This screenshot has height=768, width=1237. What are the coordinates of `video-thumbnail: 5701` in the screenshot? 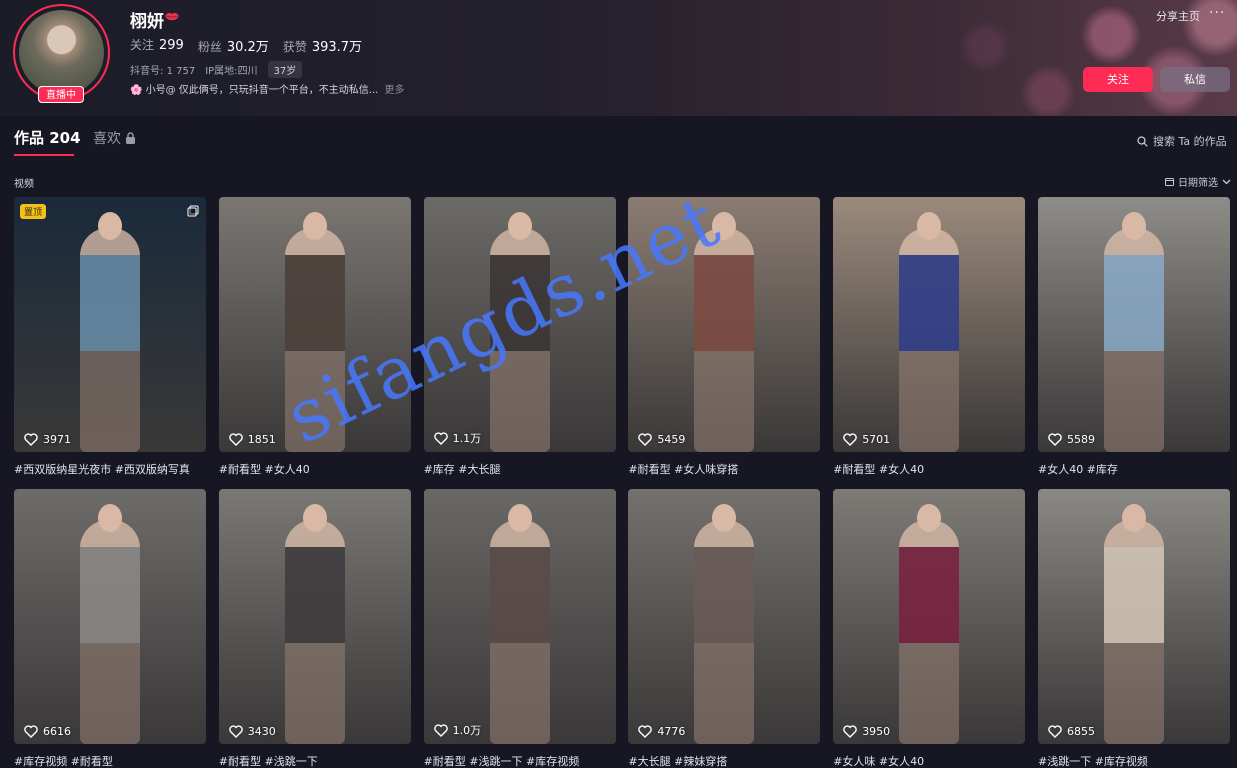 It's located at (929, 324).